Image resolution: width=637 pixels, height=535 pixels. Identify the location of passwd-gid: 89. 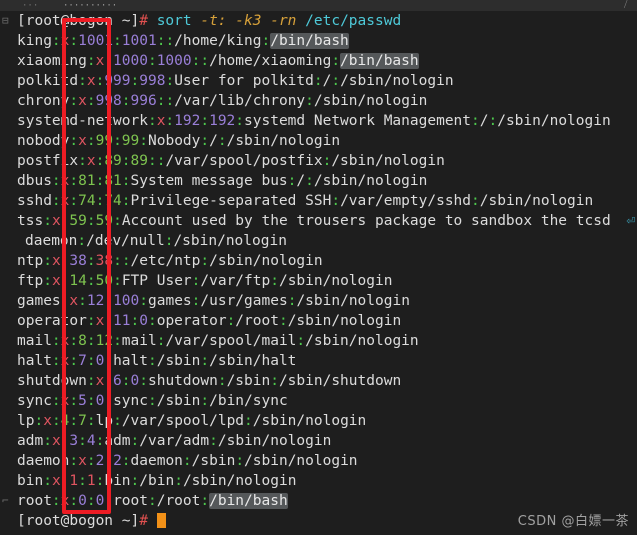
(139, 161).